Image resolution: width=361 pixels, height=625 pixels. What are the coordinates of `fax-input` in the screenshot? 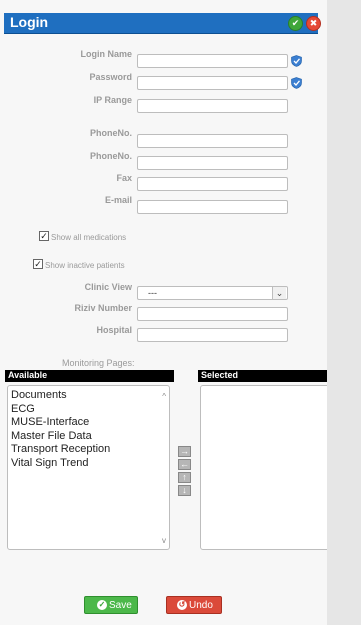 It's located at (212, 184).